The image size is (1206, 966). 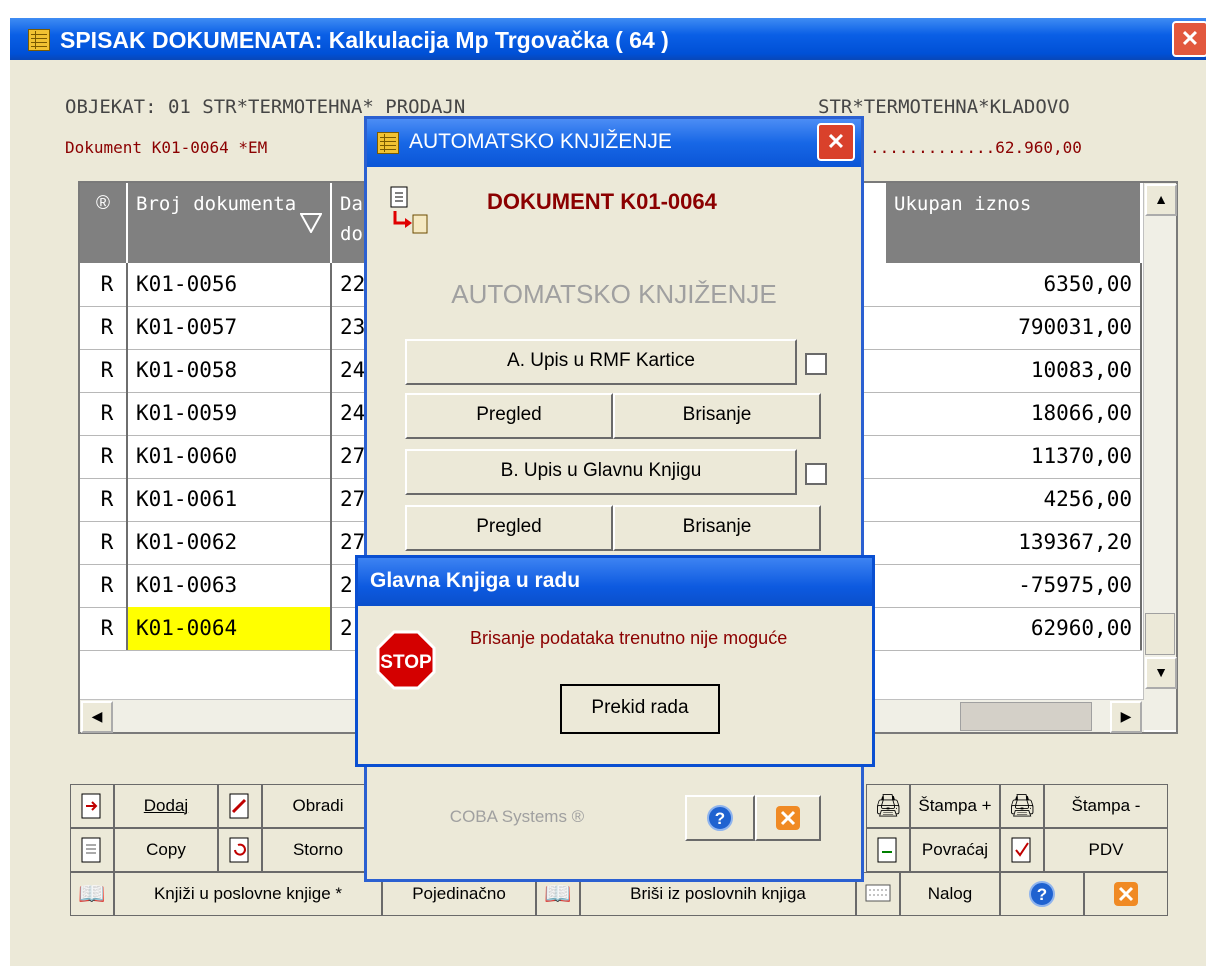 I want to click on cell-broj-dokumenta: K01-0061, so click(x=230, y=499).